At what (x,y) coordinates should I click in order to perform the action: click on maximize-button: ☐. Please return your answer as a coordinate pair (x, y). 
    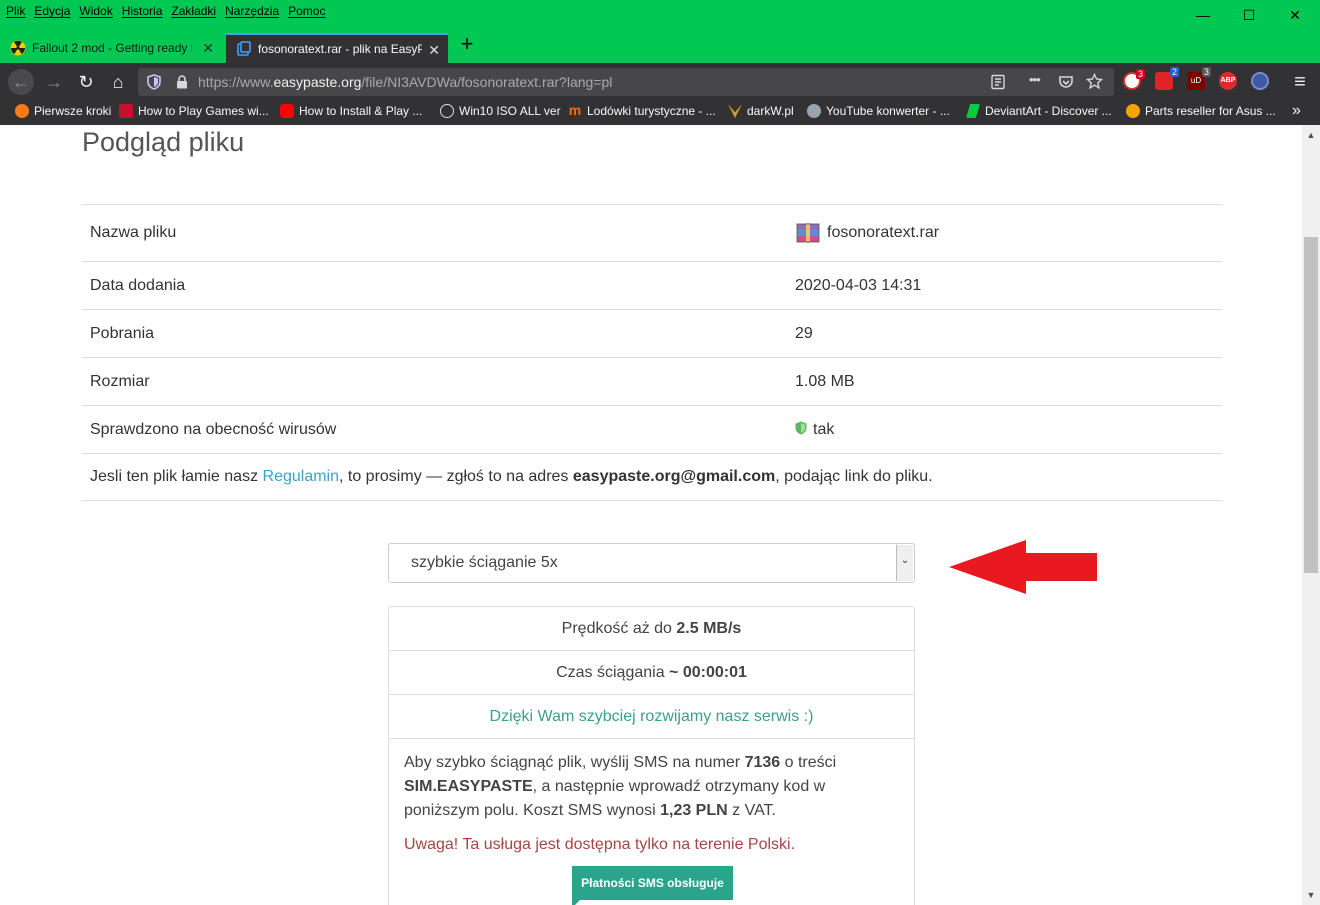
    Looking at the image, I should click on (1249, 15).